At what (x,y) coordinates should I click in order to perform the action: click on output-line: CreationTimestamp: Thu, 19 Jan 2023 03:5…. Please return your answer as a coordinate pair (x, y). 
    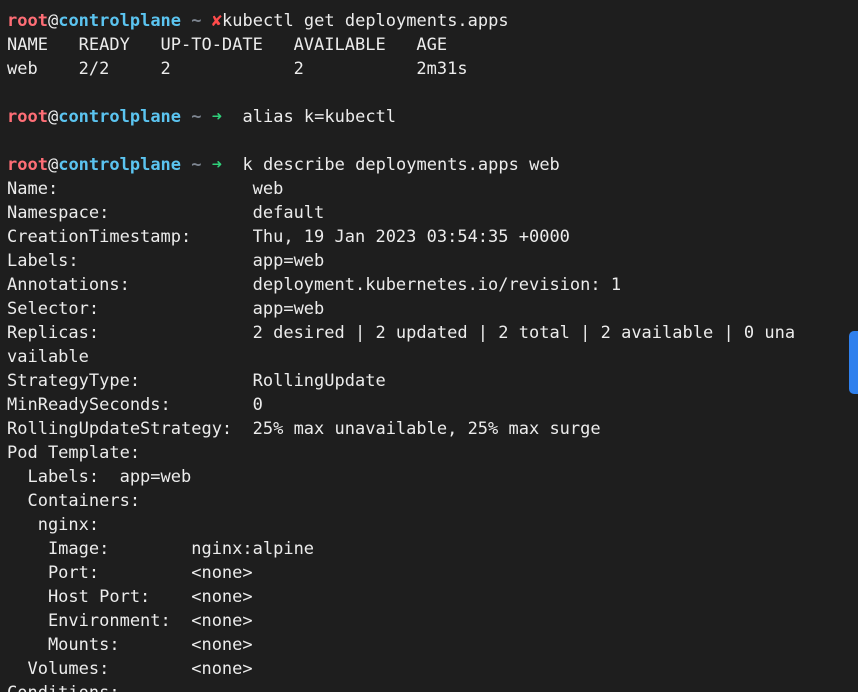
    Looking at the image, I should click on (288, 237).